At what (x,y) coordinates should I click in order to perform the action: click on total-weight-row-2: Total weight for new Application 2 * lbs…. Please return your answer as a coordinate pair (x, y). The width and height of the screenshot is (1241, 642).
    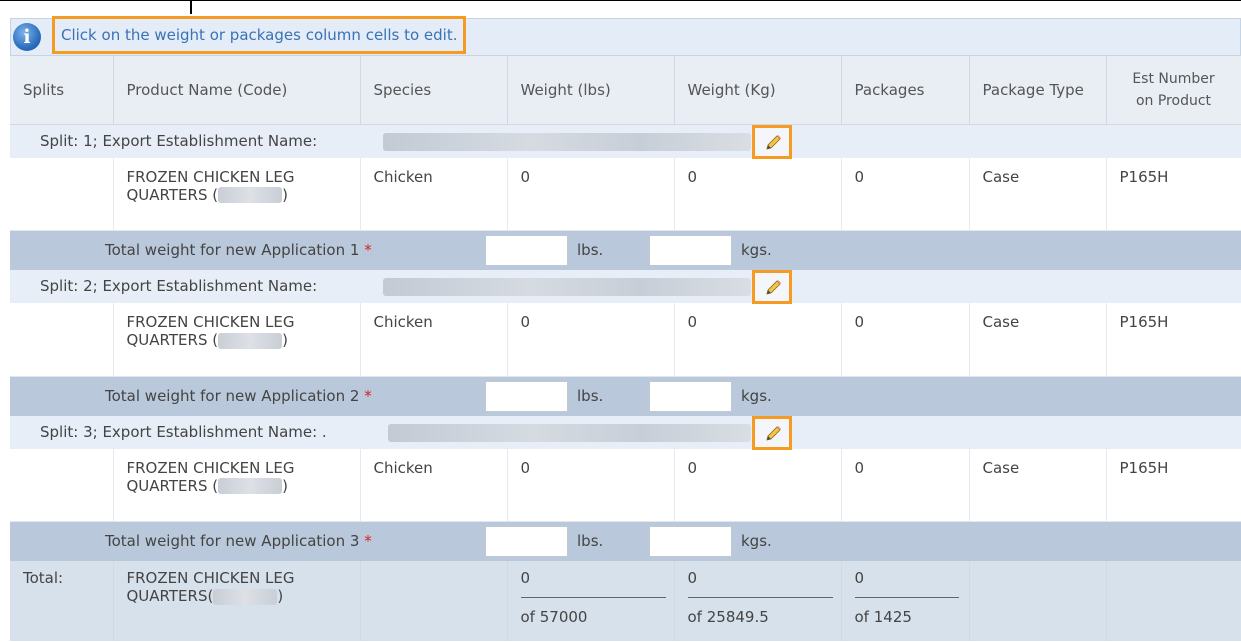
    Looking at the image, I should click on (625, 396).